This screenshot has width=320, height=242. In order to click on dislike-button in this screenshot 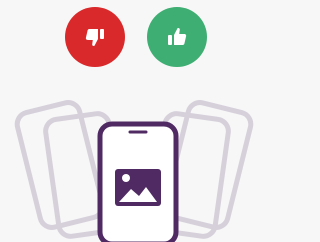, I will do `click(95, 37)`.